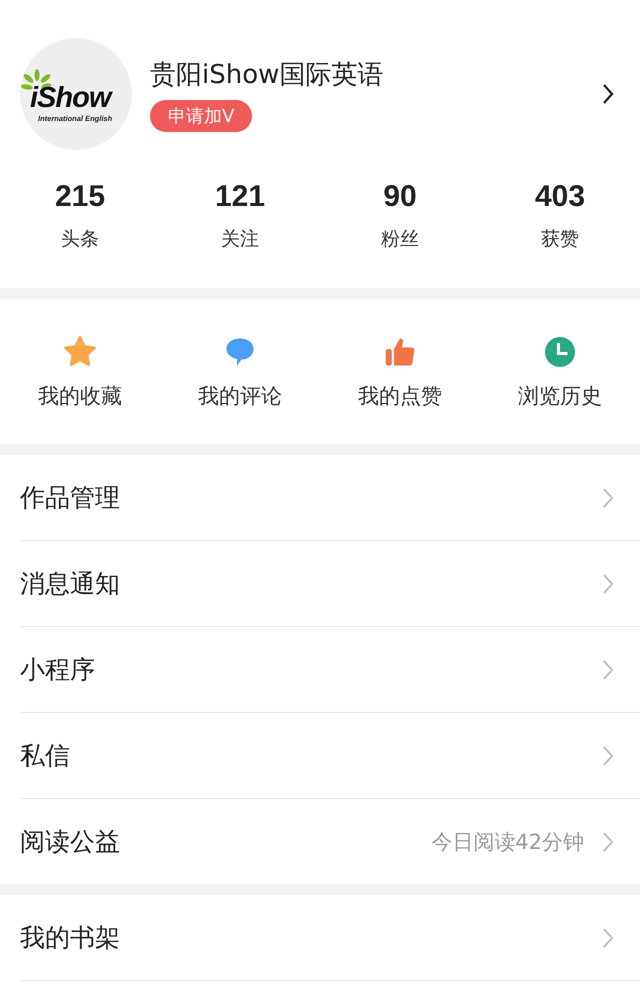  Describe the element at coordinates (80, 239) in the screenshot. I see `stat-label: 头条` at that location.